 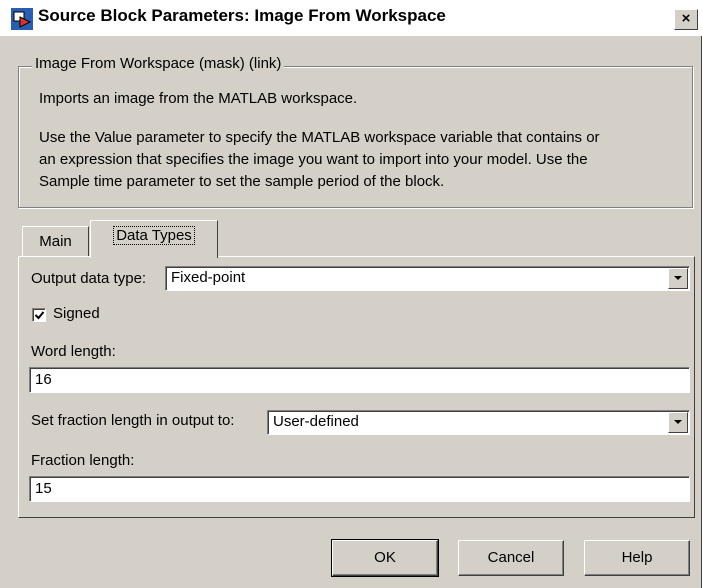 I want to click on cancel-button: Cancel, so click(x=511, y=558).